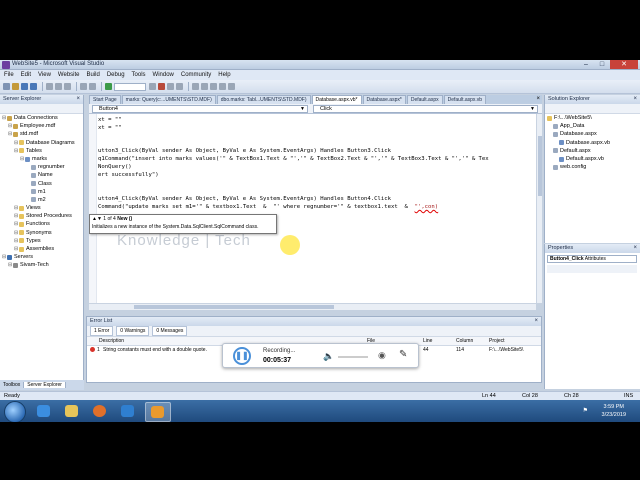  Describe the element at coordinates (384, 99) in the screenshot. I see `document-tab: Database.aspx*` at that location.